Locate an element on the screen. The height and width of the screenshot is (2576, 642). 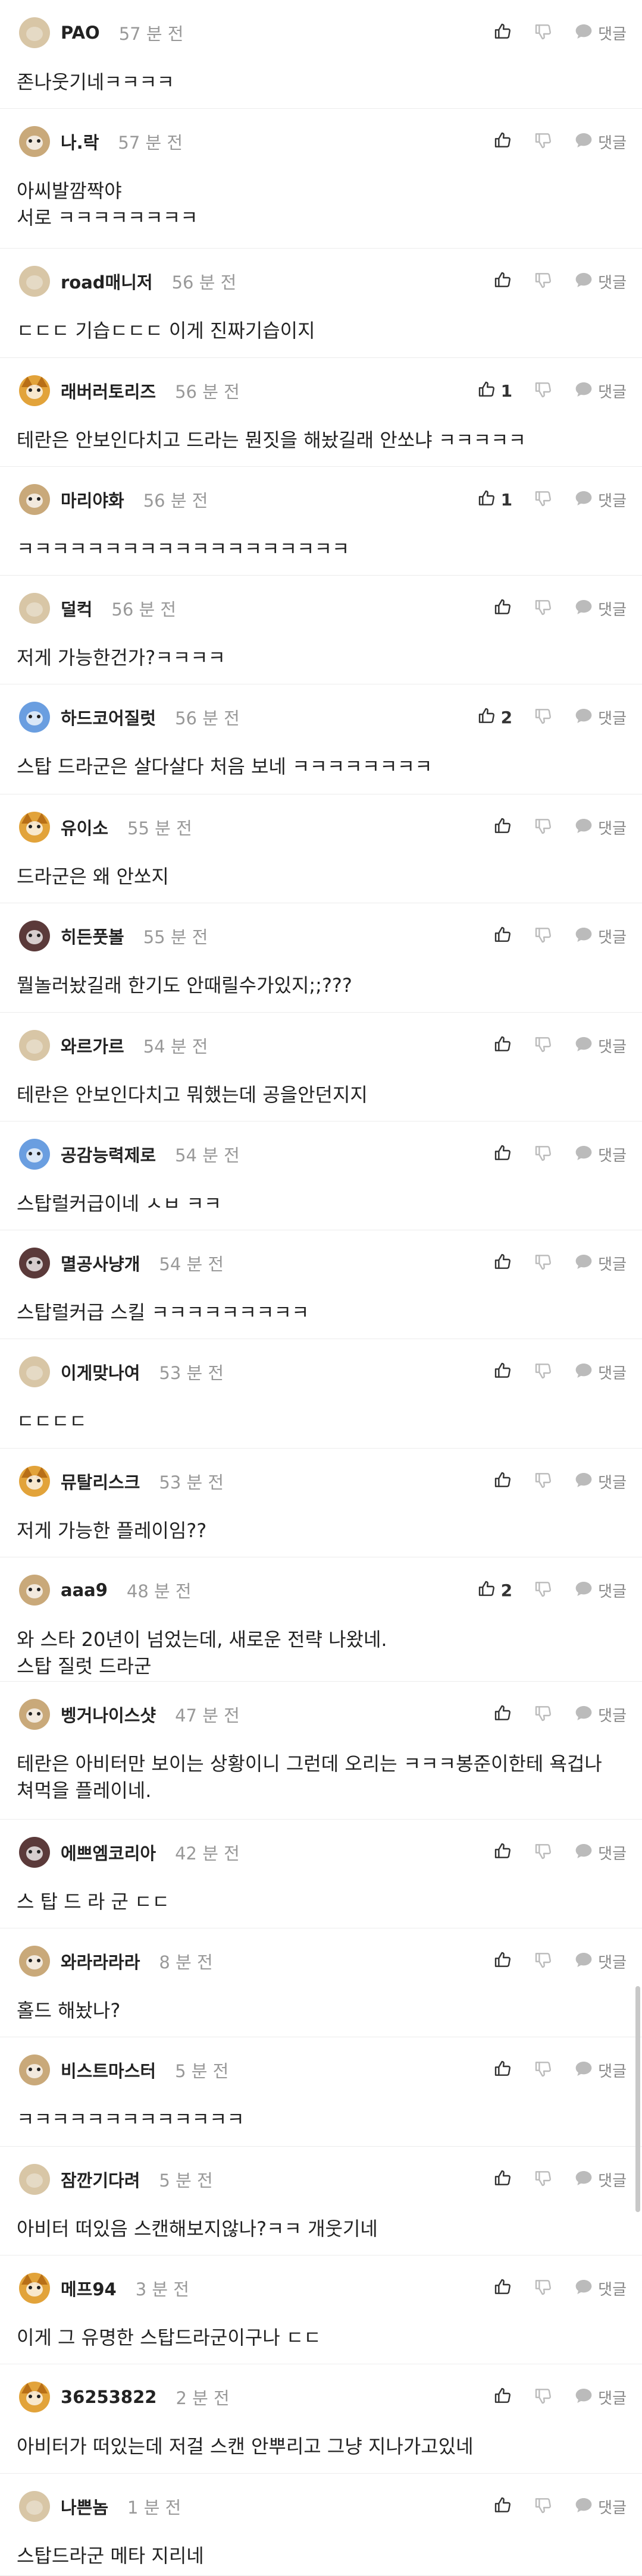
author-nickname: 나쁜놈 is located at coordinates (84, 2506).